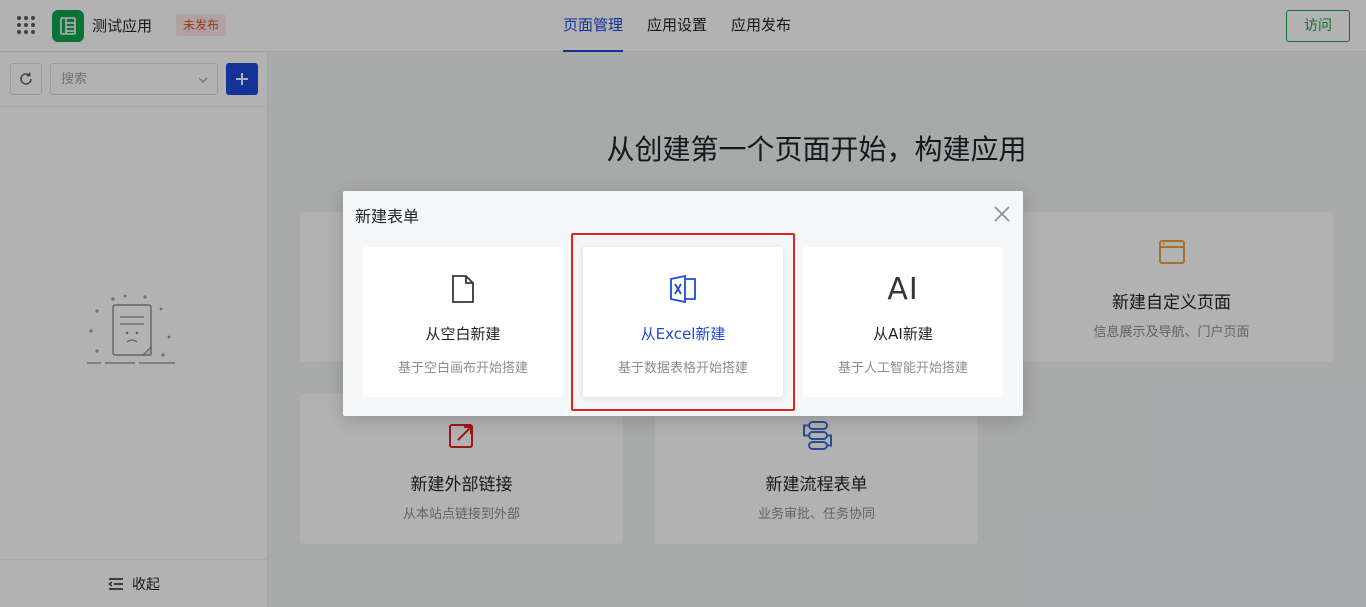 Image resolution: width=1366 pixels, height=607 pixels. What do you see at coordinates (463, 322) in the screenshot?
I see `option-blank: 从空白新建 基于空白画布开始搭建` at bounding box center [463, 322].